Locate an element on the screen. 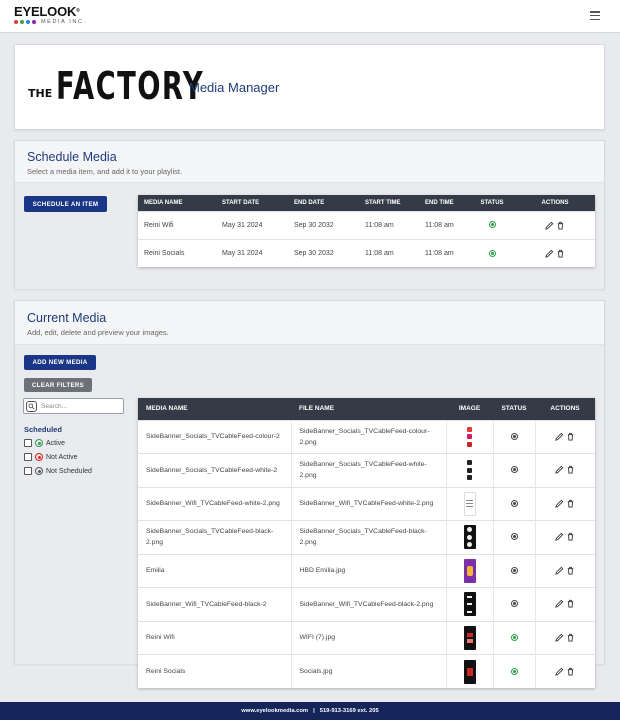  social-dark-icon is located at coordinates (469, 537).